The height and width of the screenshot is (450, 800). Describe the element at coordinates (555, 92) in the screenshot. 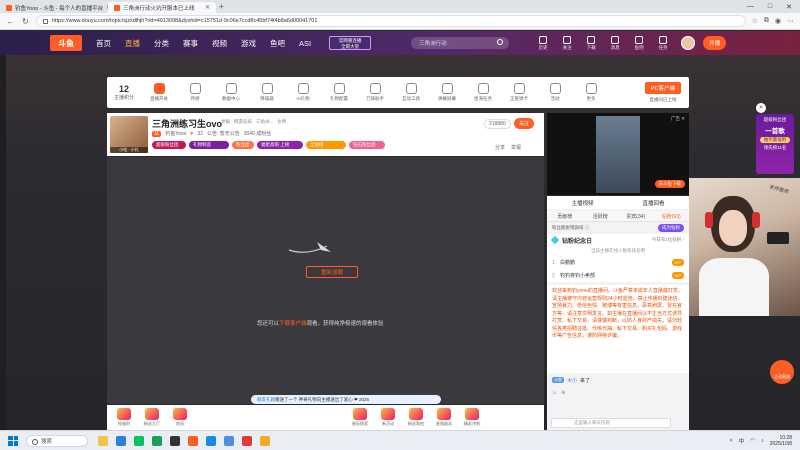

I see `tool-activity: 活动` at that location.